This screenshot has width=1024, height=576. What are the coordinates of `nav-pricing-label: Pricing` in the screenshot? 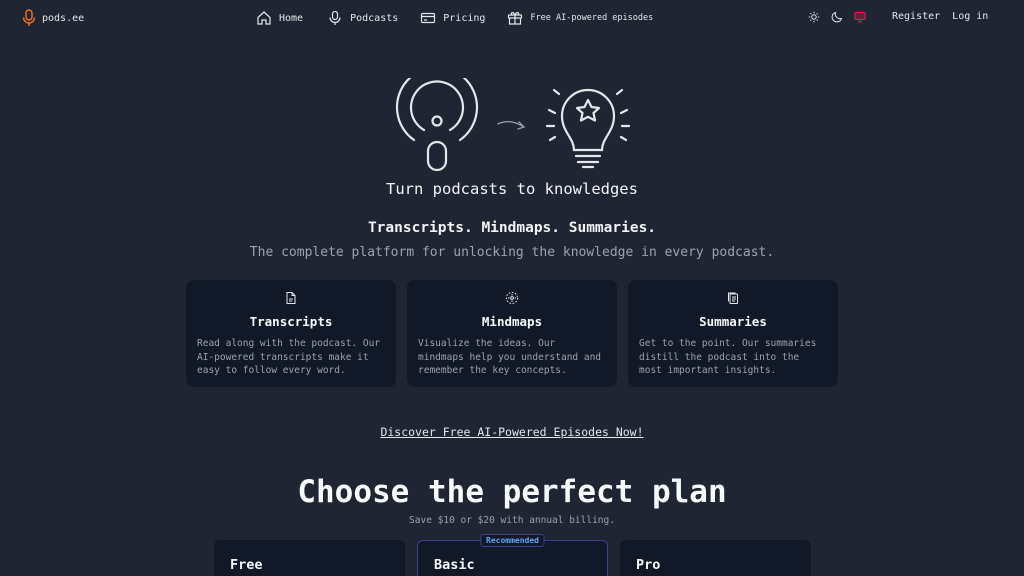 It's located at (464, 18).